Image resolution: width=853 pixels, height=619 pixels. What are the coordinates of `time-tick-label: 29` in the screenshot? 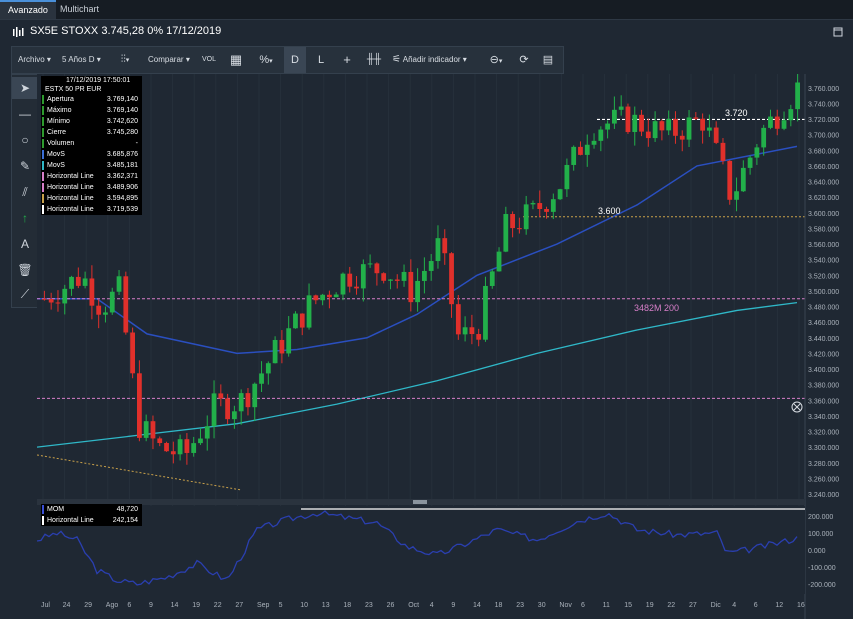 It's located at (88, 605).